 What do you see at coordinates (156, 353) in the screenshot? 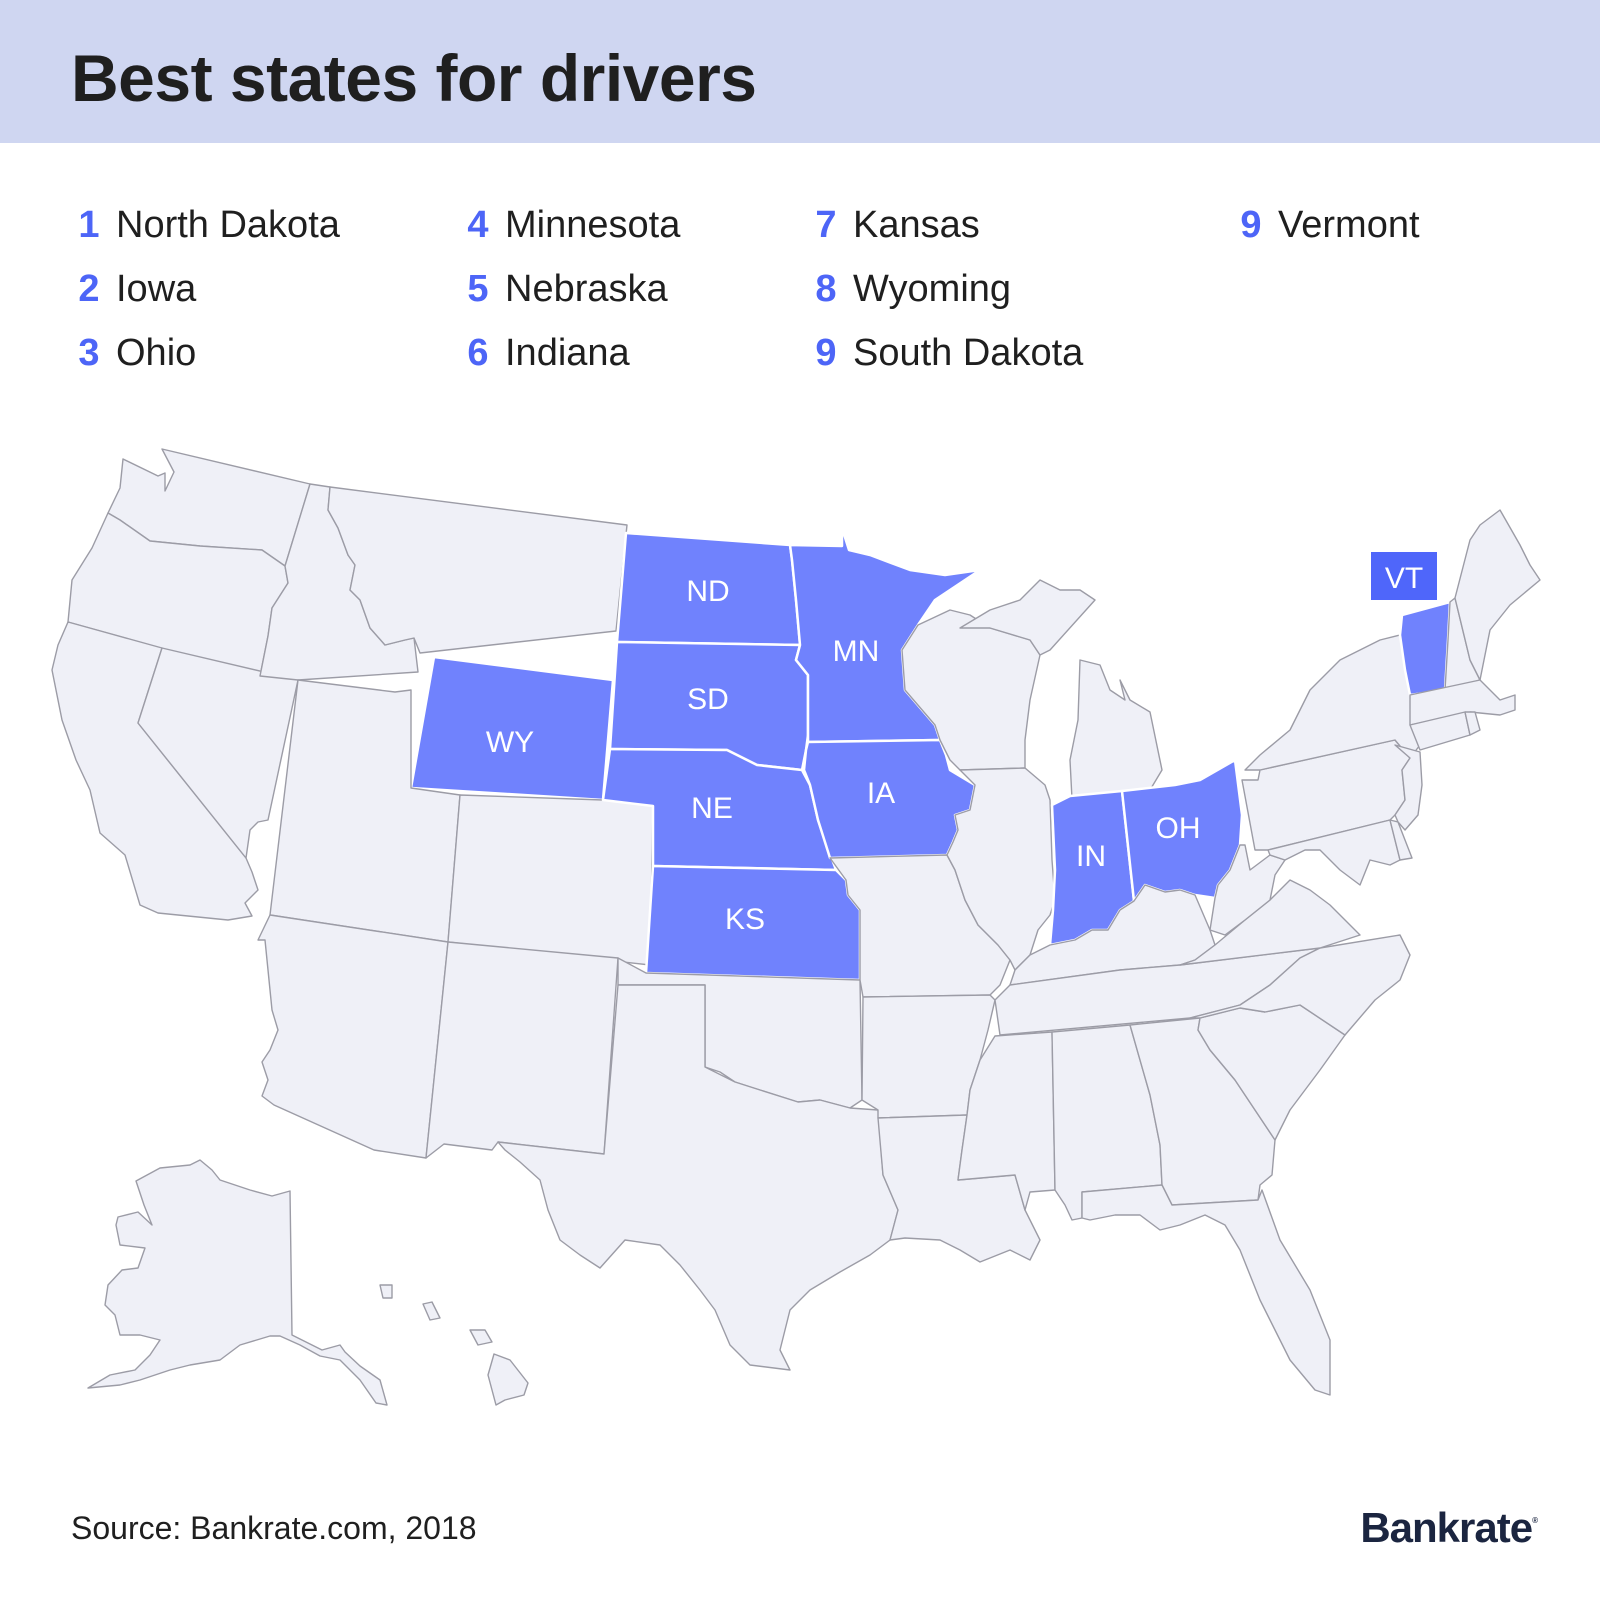
I see `rank-state: Ohio` at bounding box center [156, 353].